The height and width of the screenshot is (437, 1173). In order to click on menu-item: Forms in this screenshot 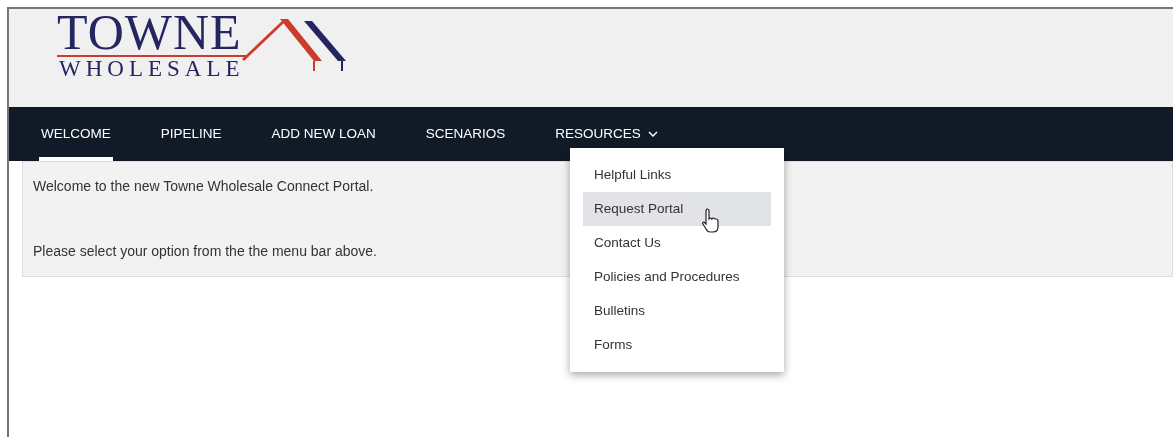, I will do `click(677, 345)`.